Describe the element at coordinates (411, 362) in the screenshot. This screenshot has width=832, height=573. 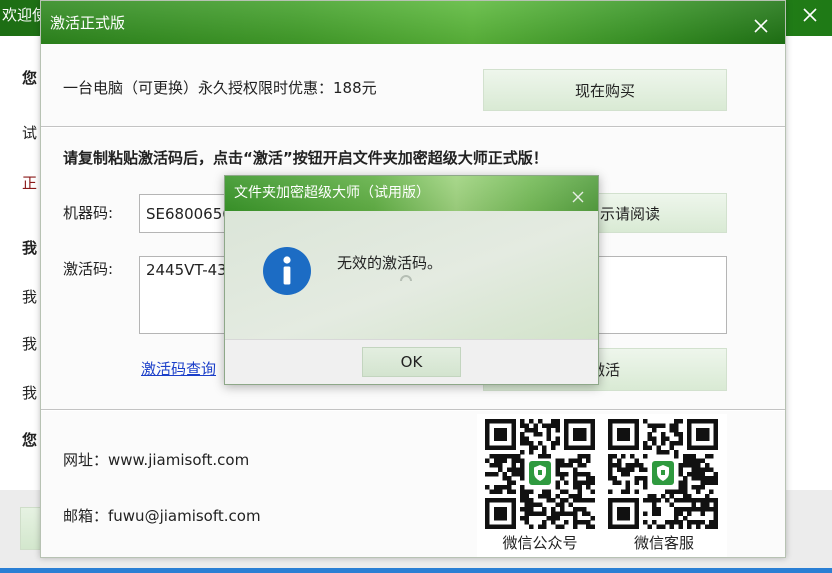
I see `ok-button: OK` at that location.